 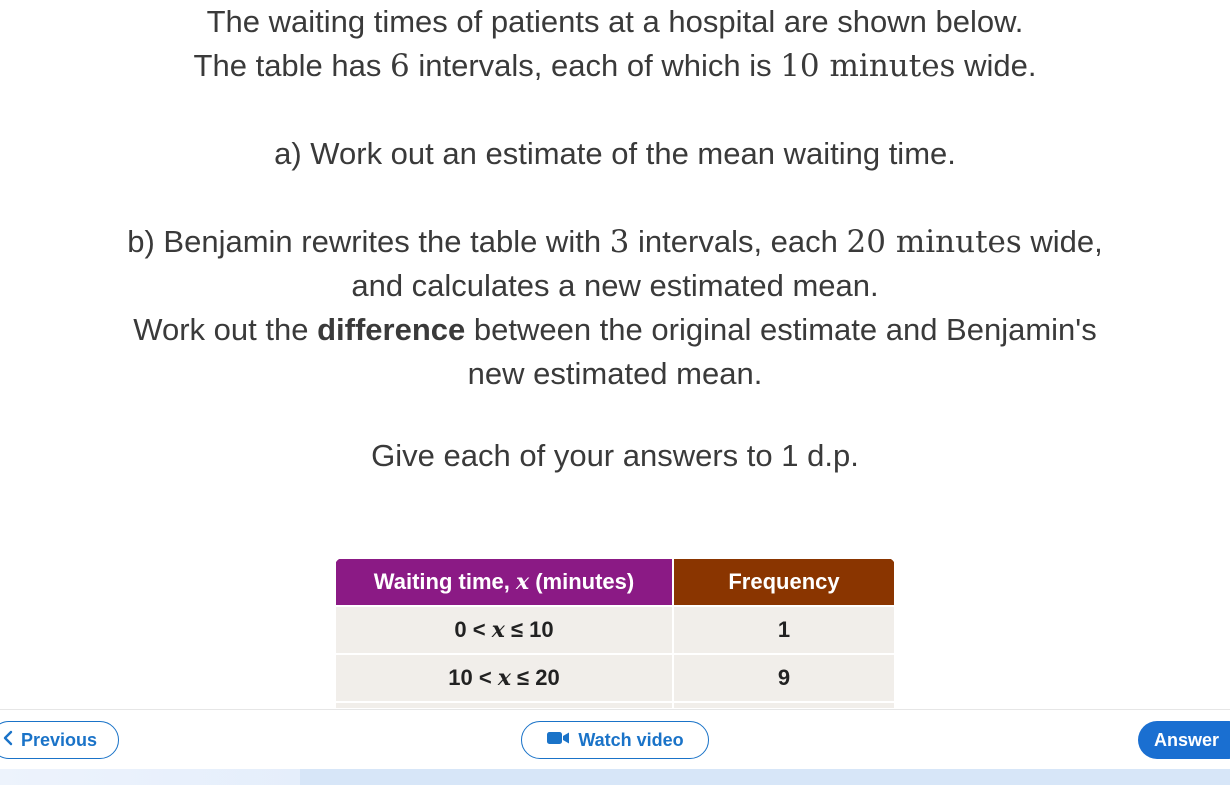 What do you see at coordinates (1187, 739) in the screenshot?
I see `answer-label: Answer` at bounding box center [1187, 739].